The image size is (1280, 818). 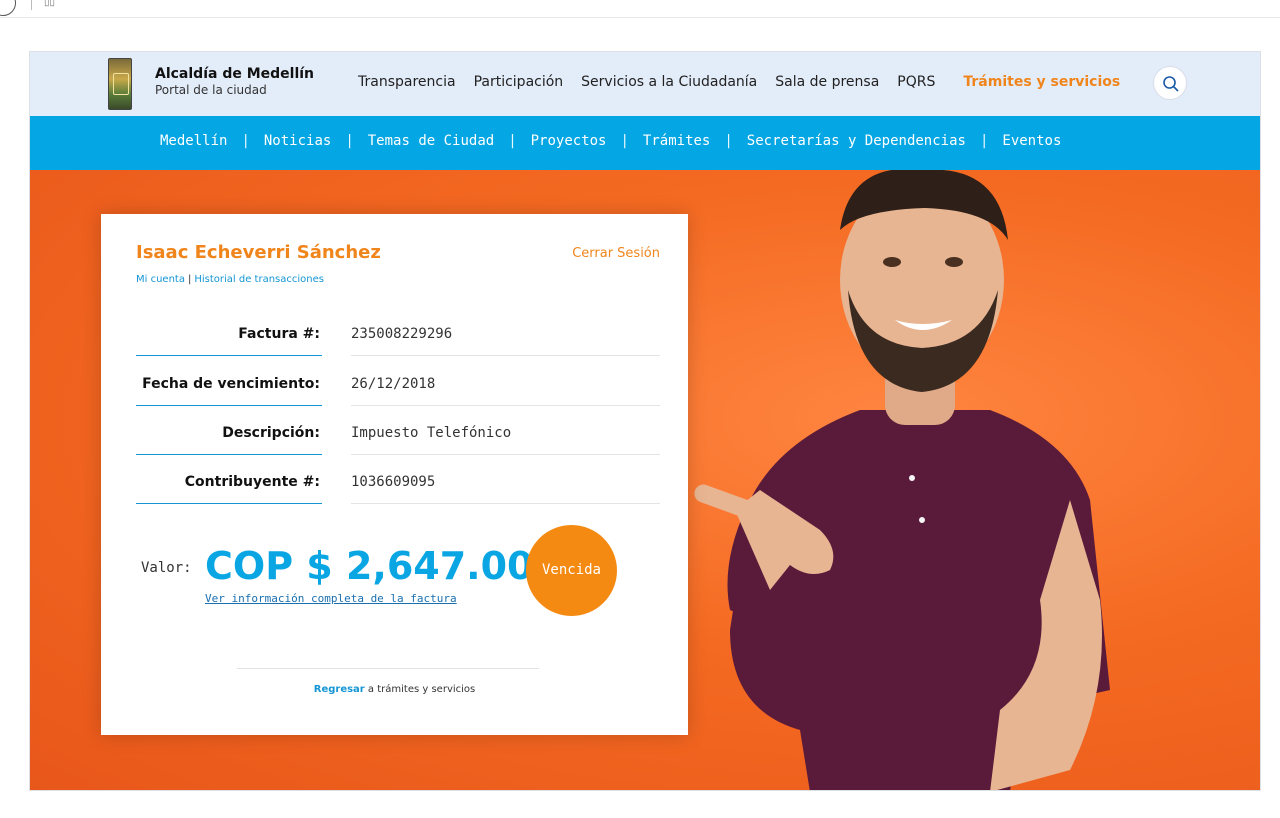 I want to click on taxpayer-label: Contribuyente #:, so click(x=229, y=483).